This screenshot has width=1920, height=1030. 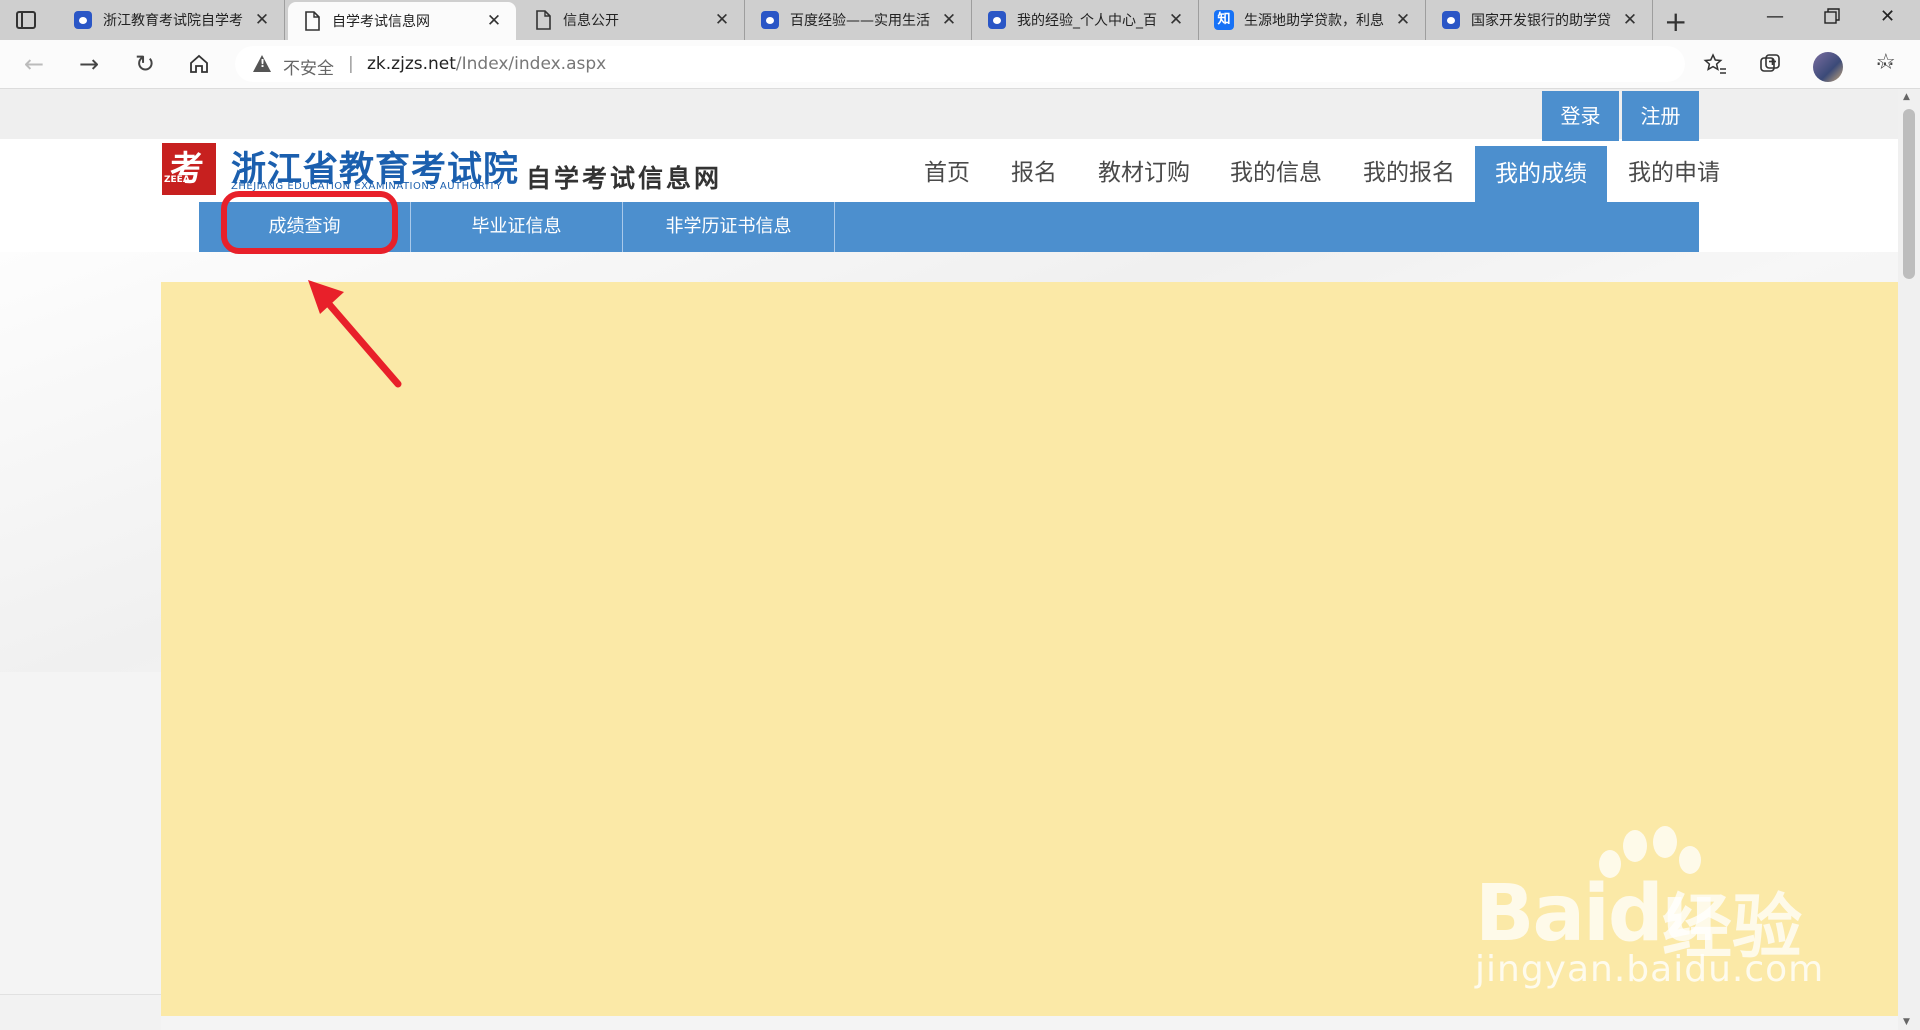 I want to click on nav-textbook-order: 教材订购, so click(x=1144, y=173).